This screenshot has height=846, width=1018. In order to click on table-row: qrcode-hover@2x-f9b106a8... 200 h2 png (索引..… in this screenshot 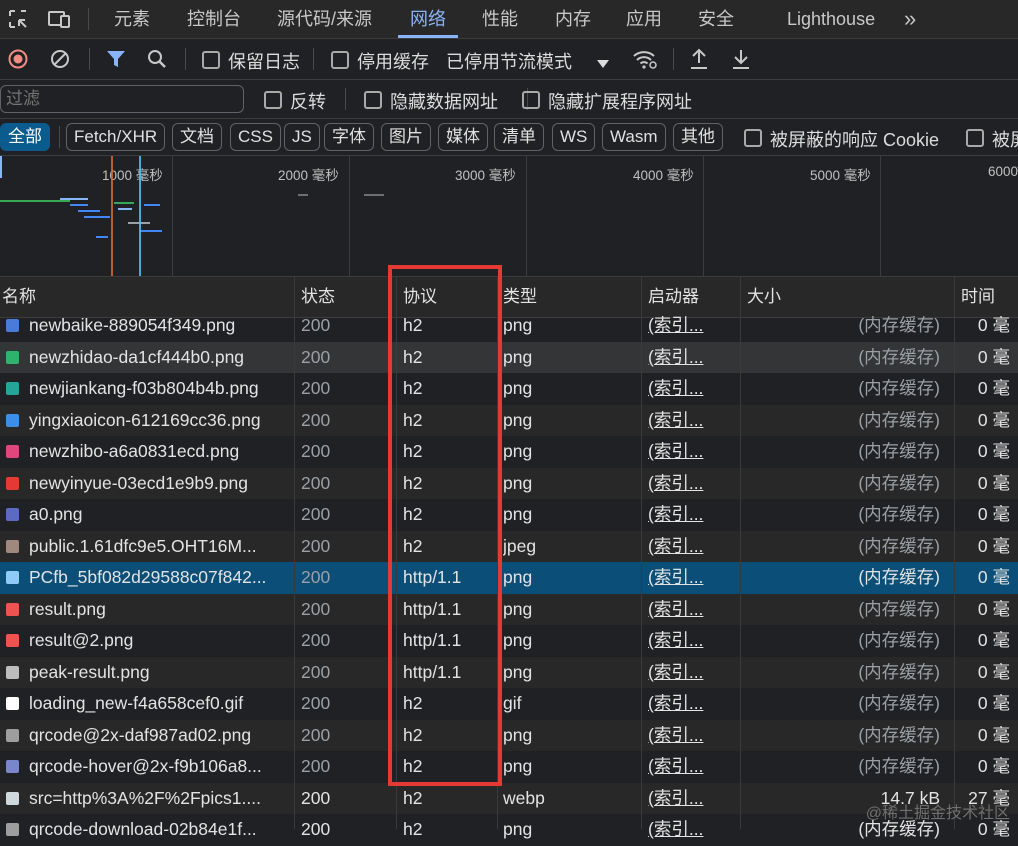, I will do `click(509, 767)`.